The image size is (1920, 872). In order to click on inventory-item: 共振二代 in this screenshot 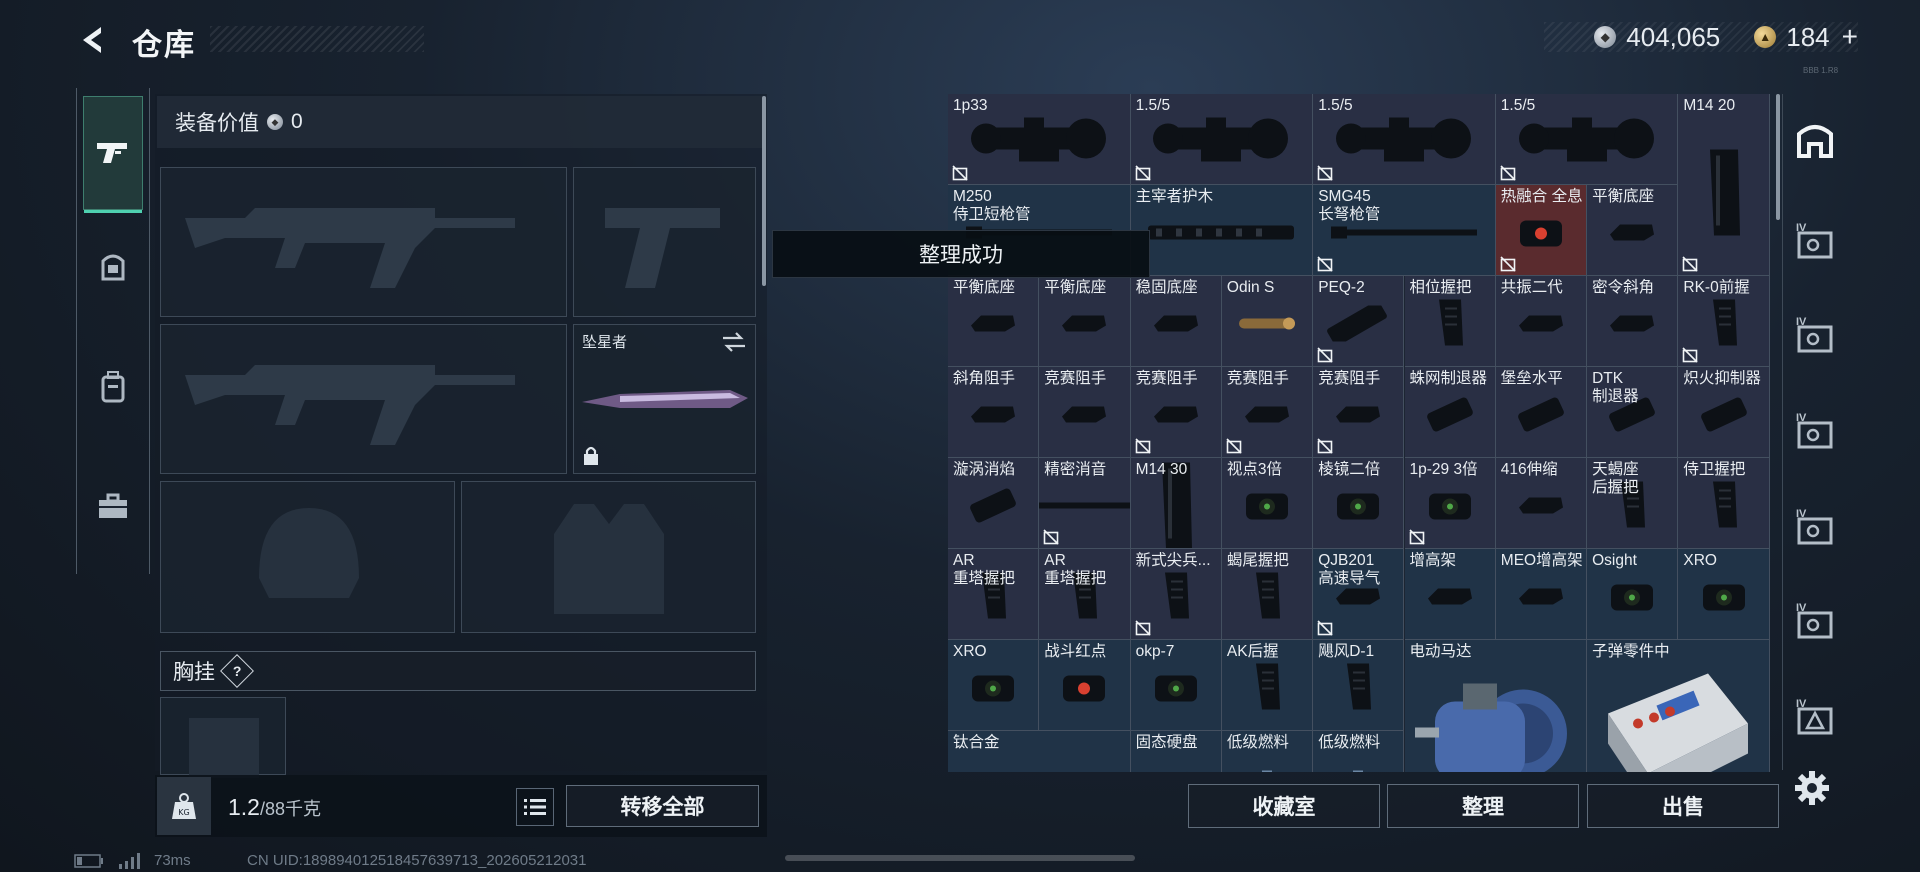, I will do `click(1541, 321)`.